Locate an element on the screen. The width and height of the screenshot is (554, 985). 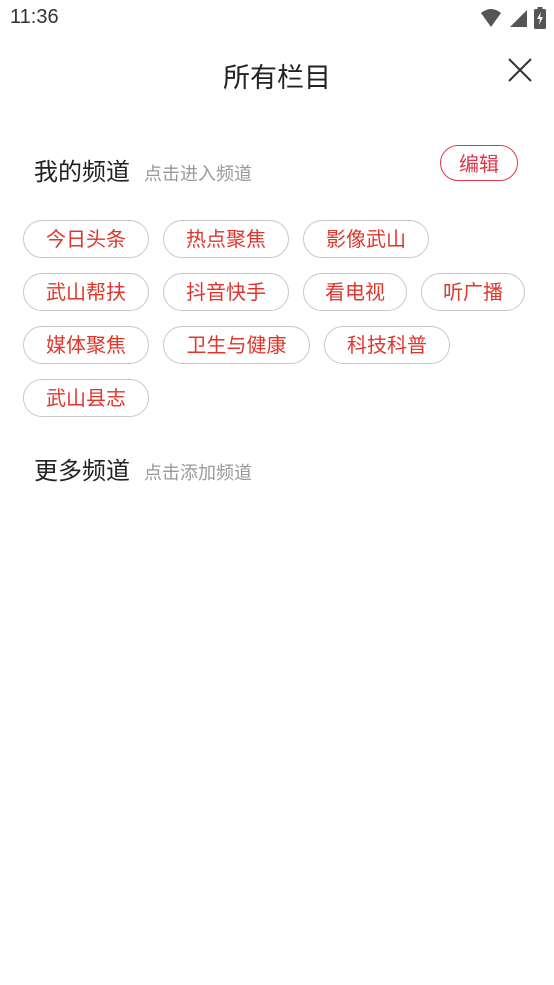
channel-row: 武山帮扶 抖音快手 看电视 听广播 is located at coordinates (278, 292).